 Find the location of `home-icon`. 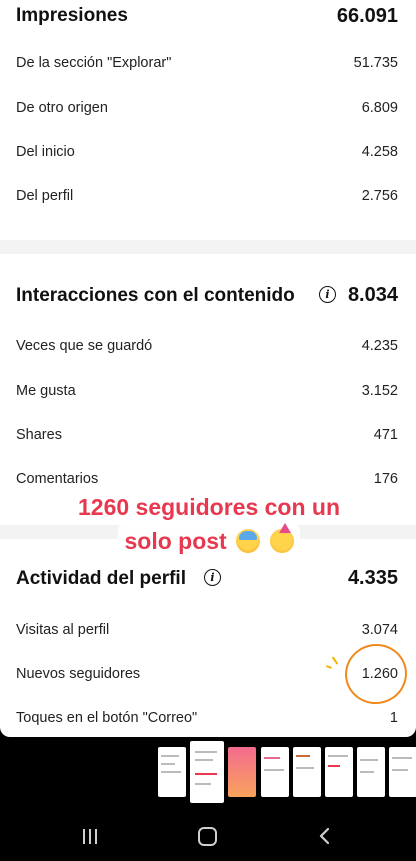

home-icon is located at coordinates (207, 836).